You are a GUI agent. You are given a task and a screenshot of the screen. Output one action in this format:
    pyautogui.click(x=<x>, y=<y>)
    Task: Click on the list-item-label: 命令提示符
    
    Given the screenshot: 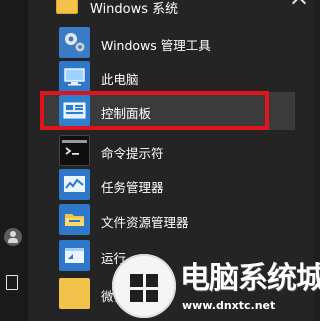 What is the action you would take?
    pyautogui.click(x=132, y=153)
    